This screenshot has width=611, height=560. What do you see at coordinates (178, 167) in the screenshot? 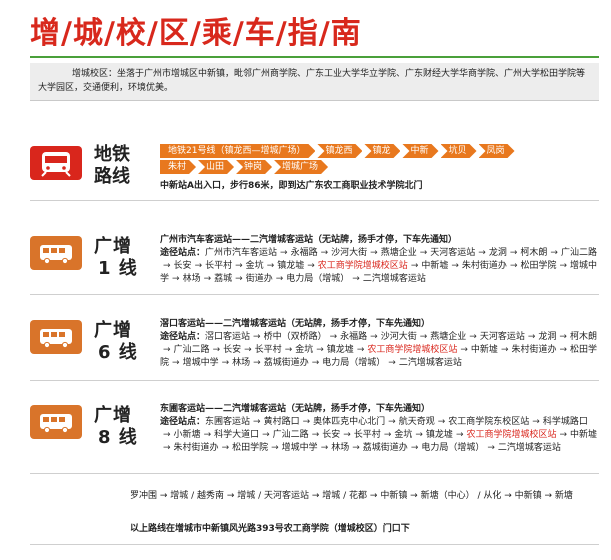
I see `metro-stop: 朱村` at bounding box center [178, 167].